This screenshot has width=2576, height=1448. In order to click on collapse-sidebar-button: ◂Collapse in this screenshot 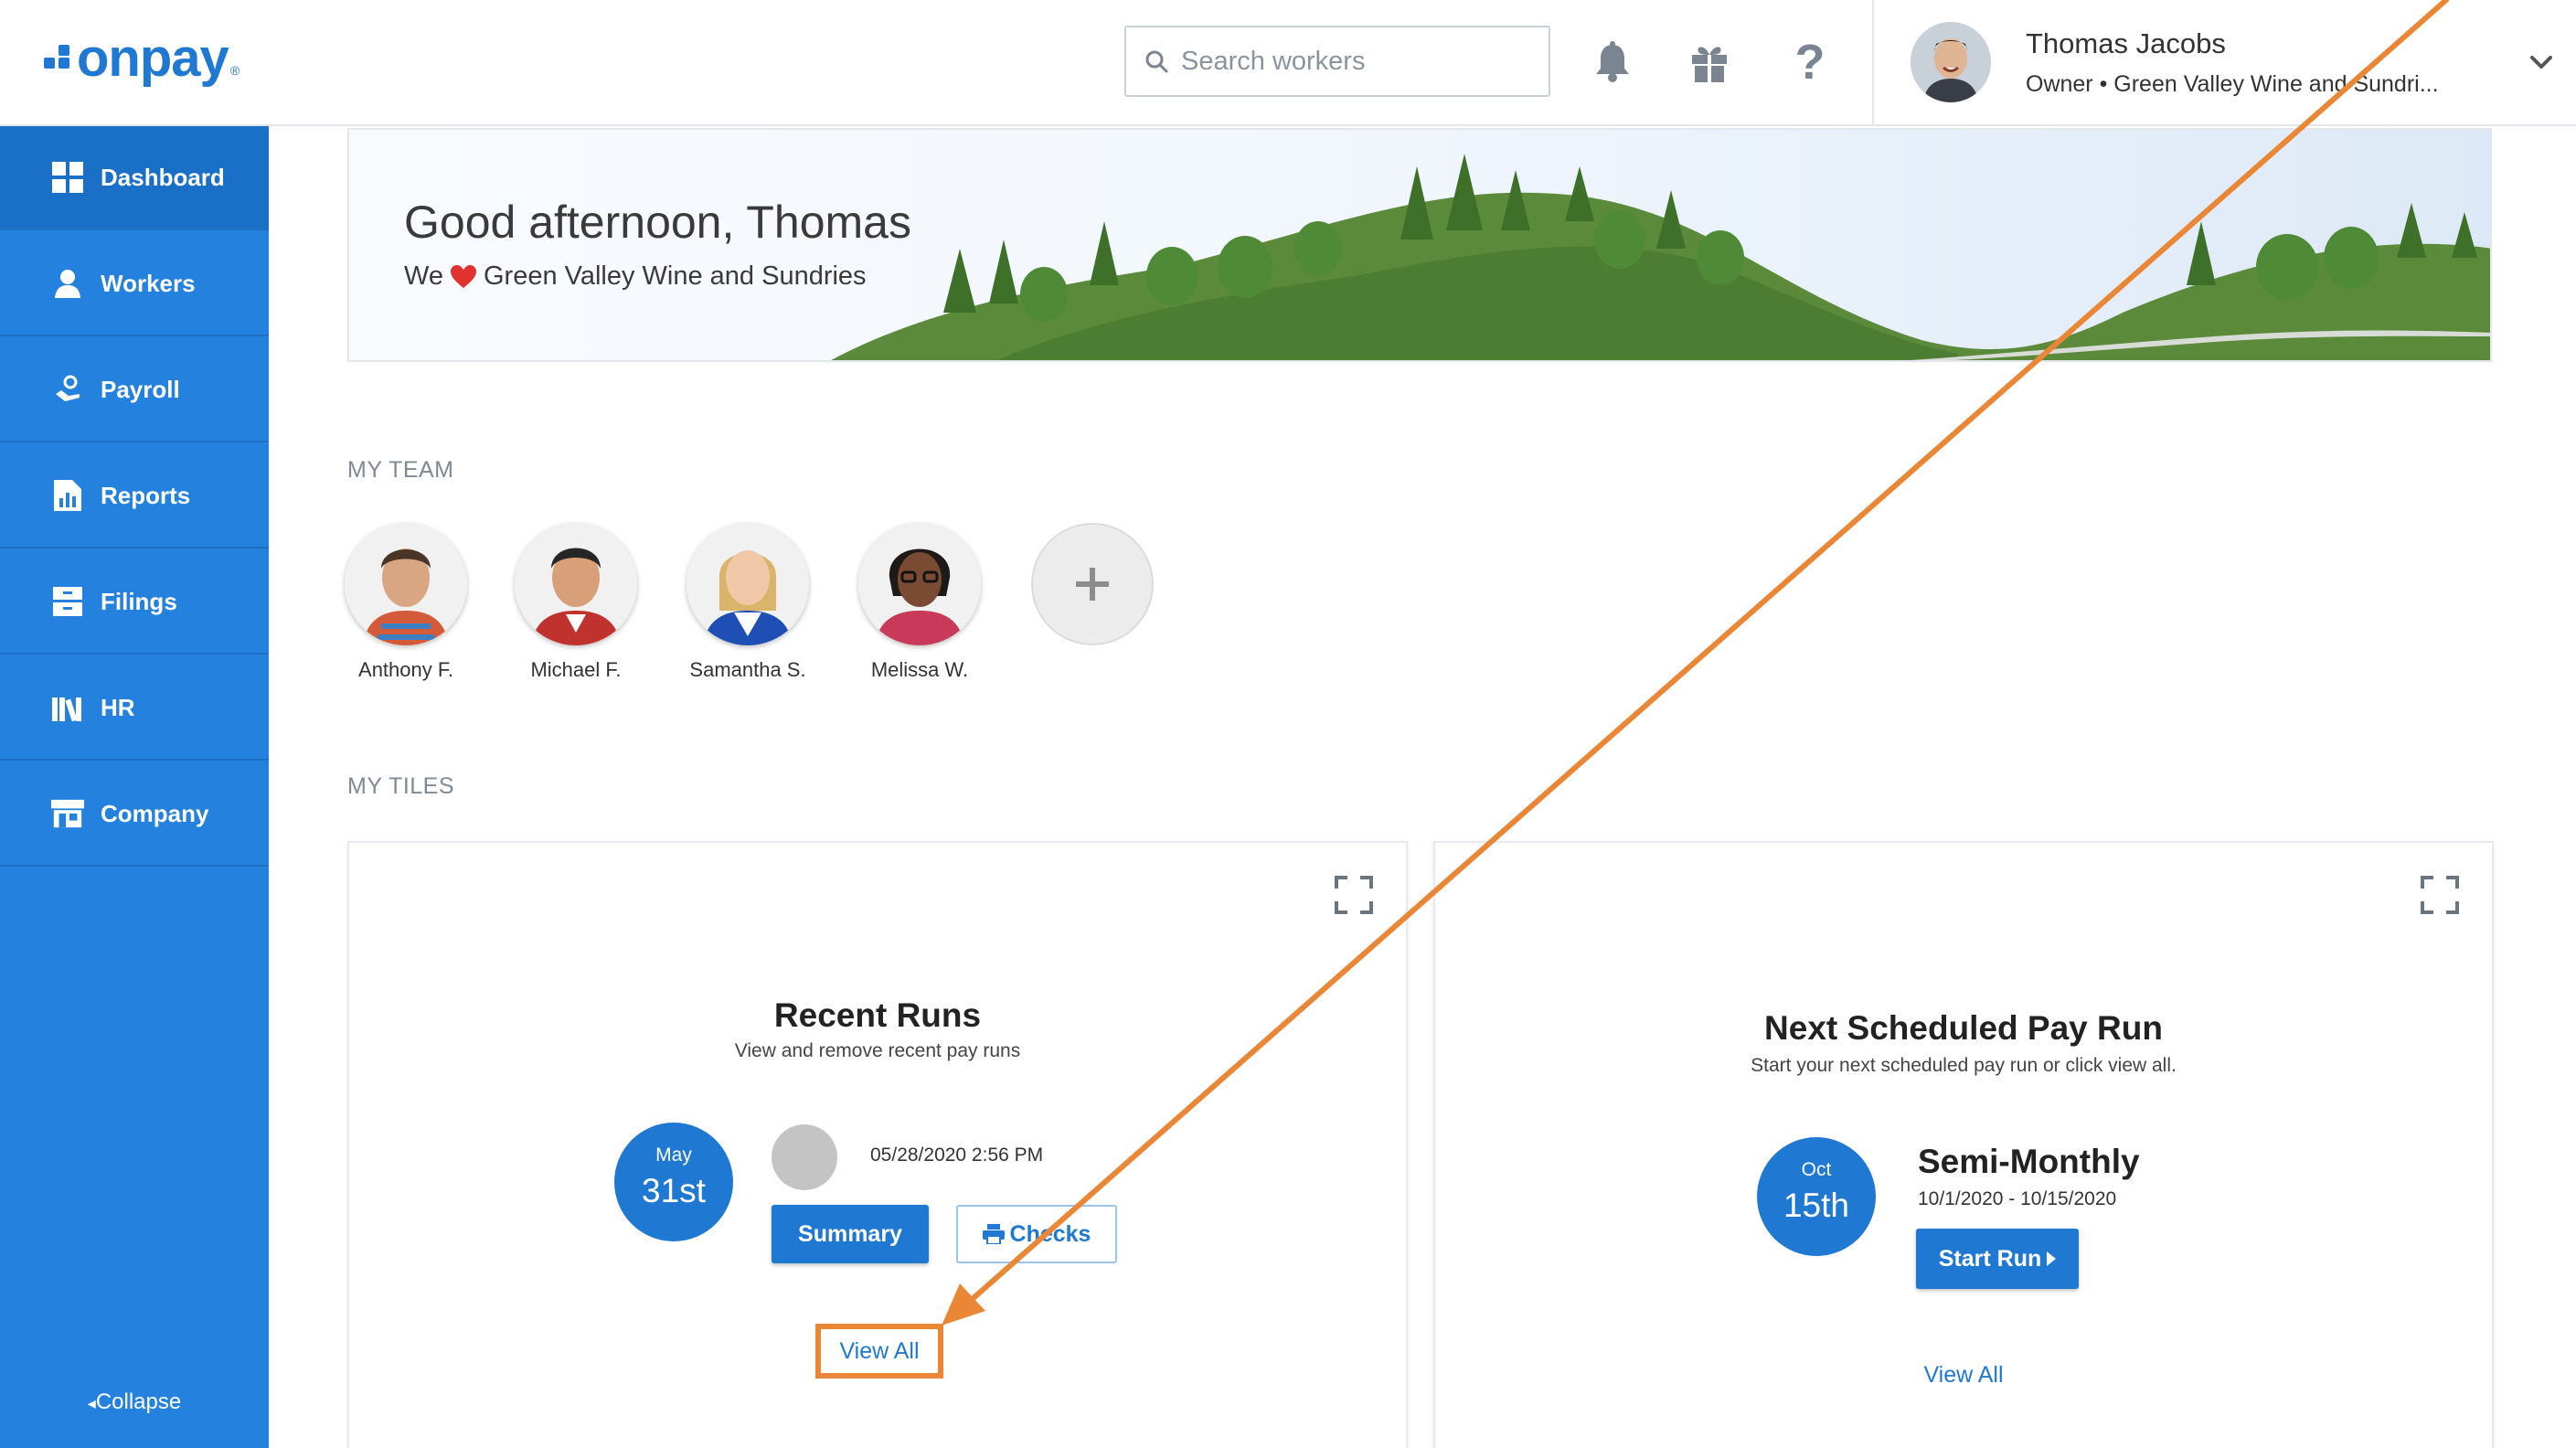, I will do `click(134, 1402)`.